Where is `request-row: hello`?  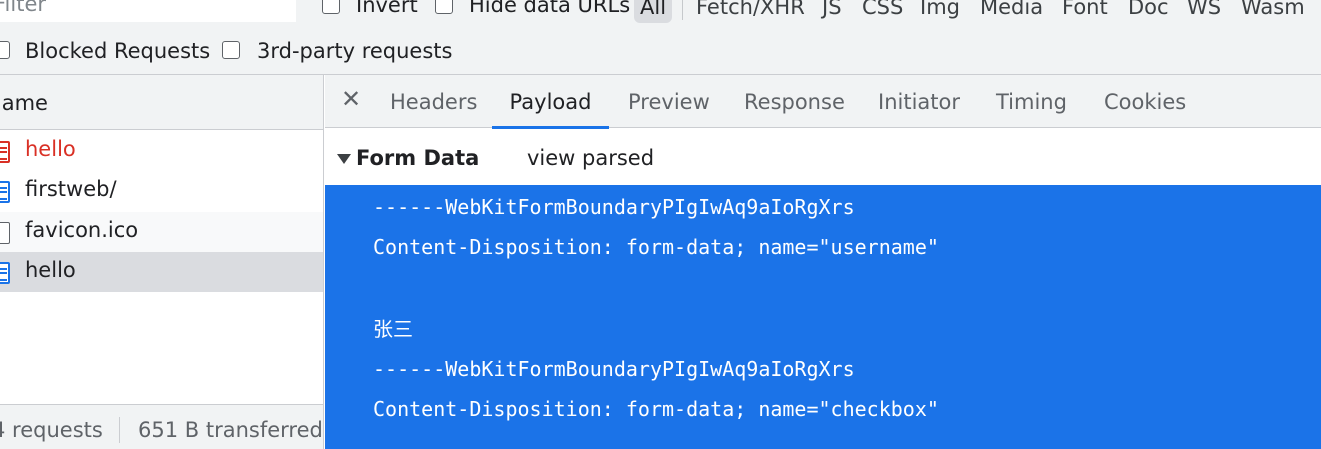 request-row: hello is located at coordinates (161, 151).